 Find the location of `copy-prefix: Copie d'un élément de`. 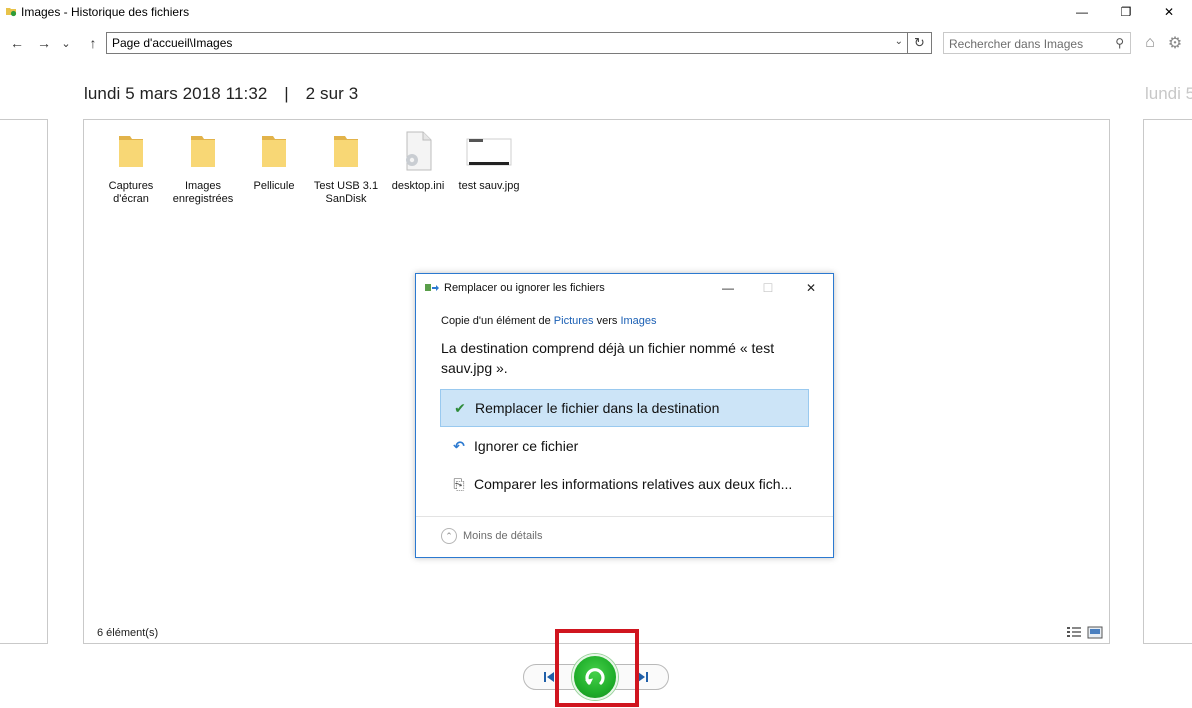

copy-prefix: Copie d'un élément de is located at coordinates (497, 321).